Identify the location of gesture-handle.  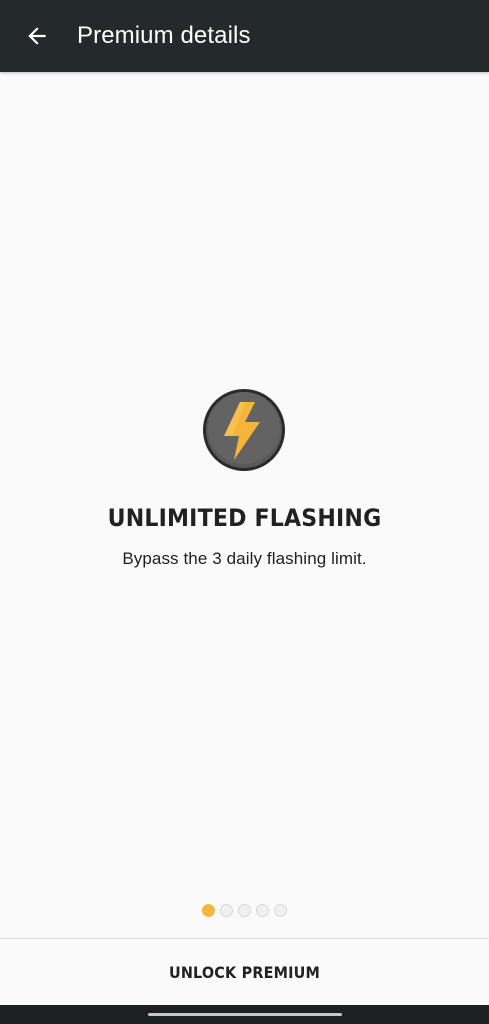
(245, 1014).